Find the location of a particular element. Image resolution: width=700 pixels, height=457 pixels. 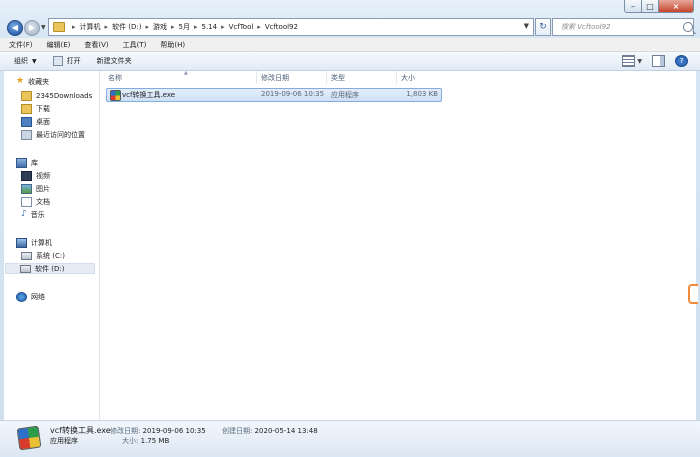

sidebar-item-2345downloads: 2345Downloads is located at coordinates (56, 95).